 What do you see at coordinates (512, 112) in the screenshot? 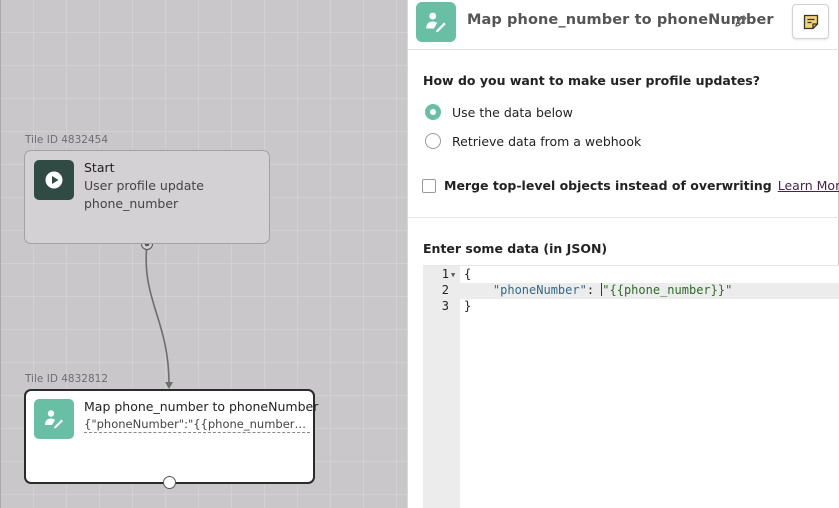
I see `radio-label: Use the data below` at bounding box center [512, 112].